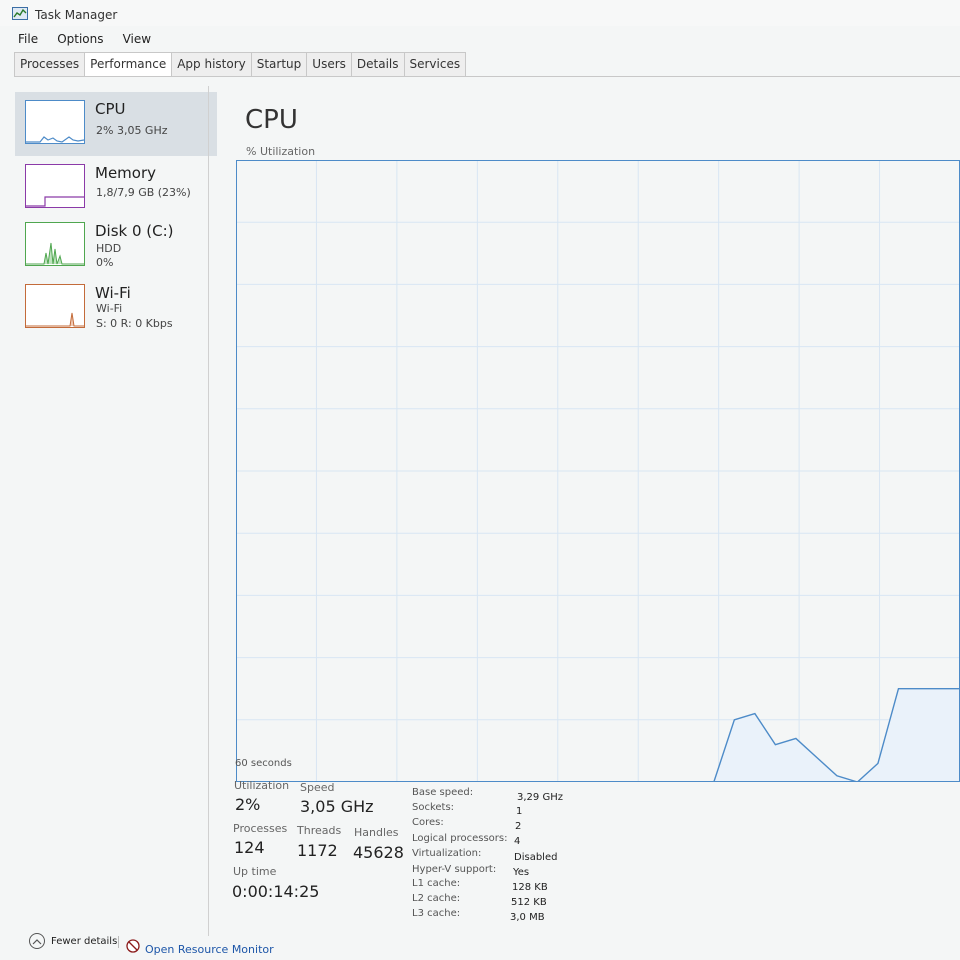 The height and width of the screenshot is (960, 960). I want to click on handles-value: 45628, so click(378, 852).